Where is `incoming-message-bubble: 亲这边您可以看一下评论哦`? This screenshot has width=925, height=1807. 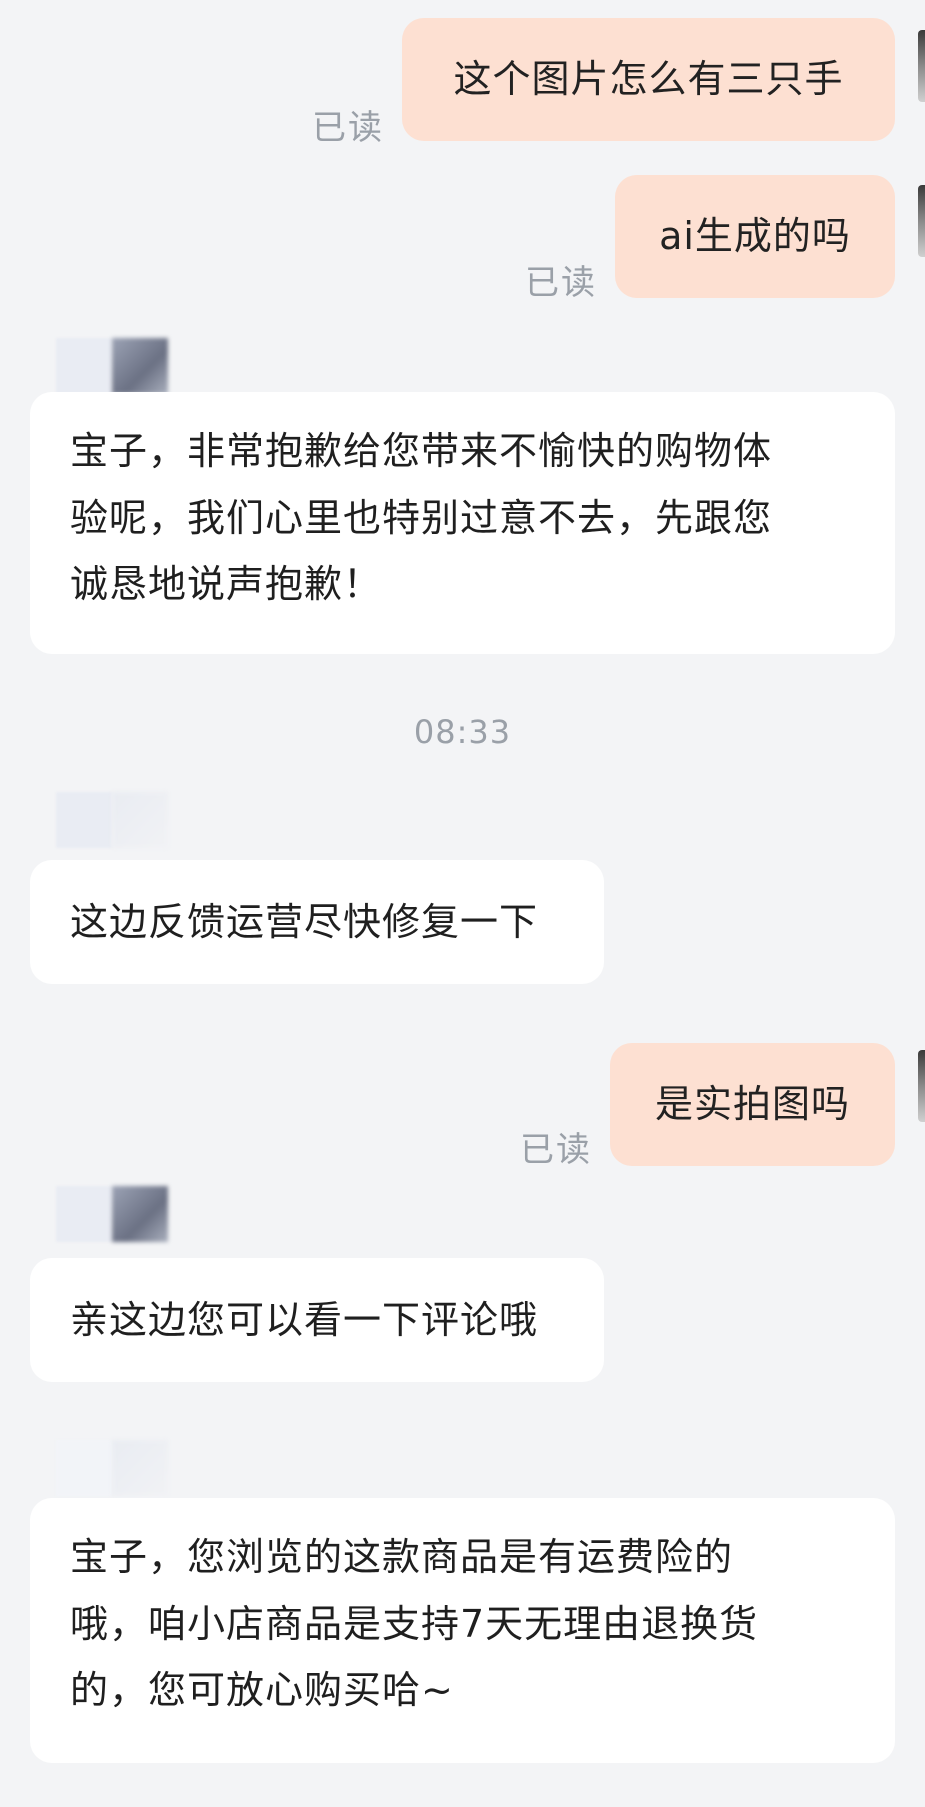 incoming-message-bubble: 亲这边您可以看一下评论哦 is located at coordinates (317, 1320).